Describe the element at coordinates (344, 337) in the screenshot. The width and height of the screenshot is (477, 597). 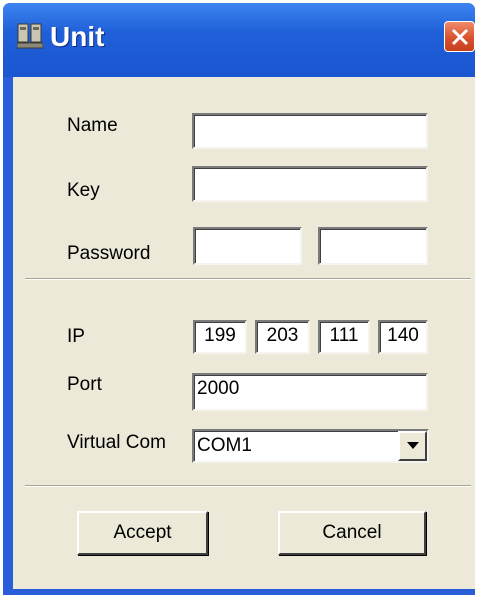
I see `ip-octet-3: 111` at that location.